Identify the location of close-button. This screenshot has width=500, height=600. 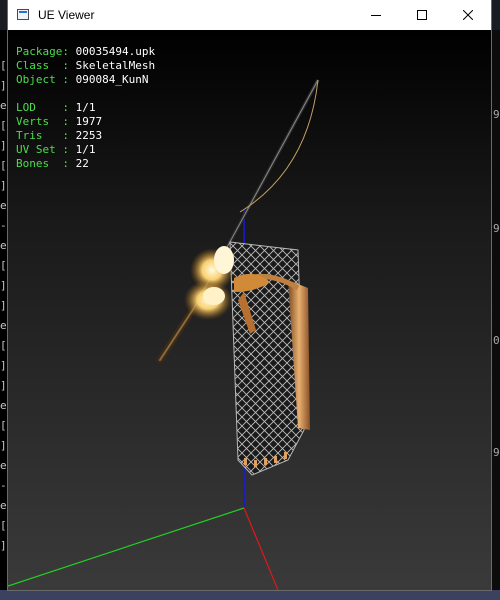
(468, 15).